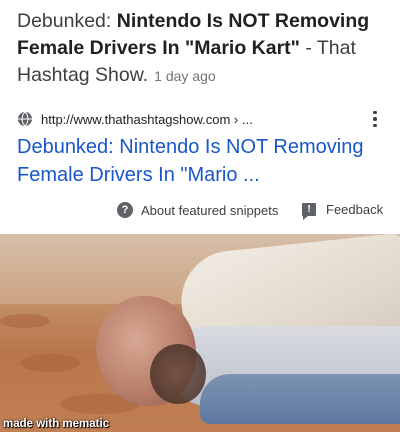 The height and width of the screenshot is (432, 400). I want to click on feedback-flag-icon: !, so click(309, 211).